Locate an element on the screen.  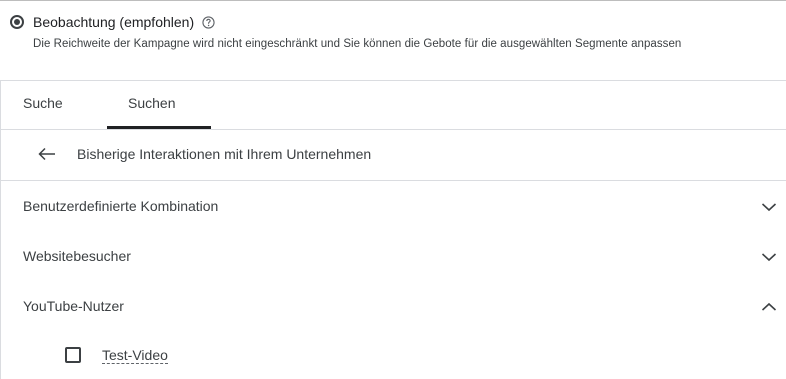
radio-selected-icon is located at coordinates (17, 22).